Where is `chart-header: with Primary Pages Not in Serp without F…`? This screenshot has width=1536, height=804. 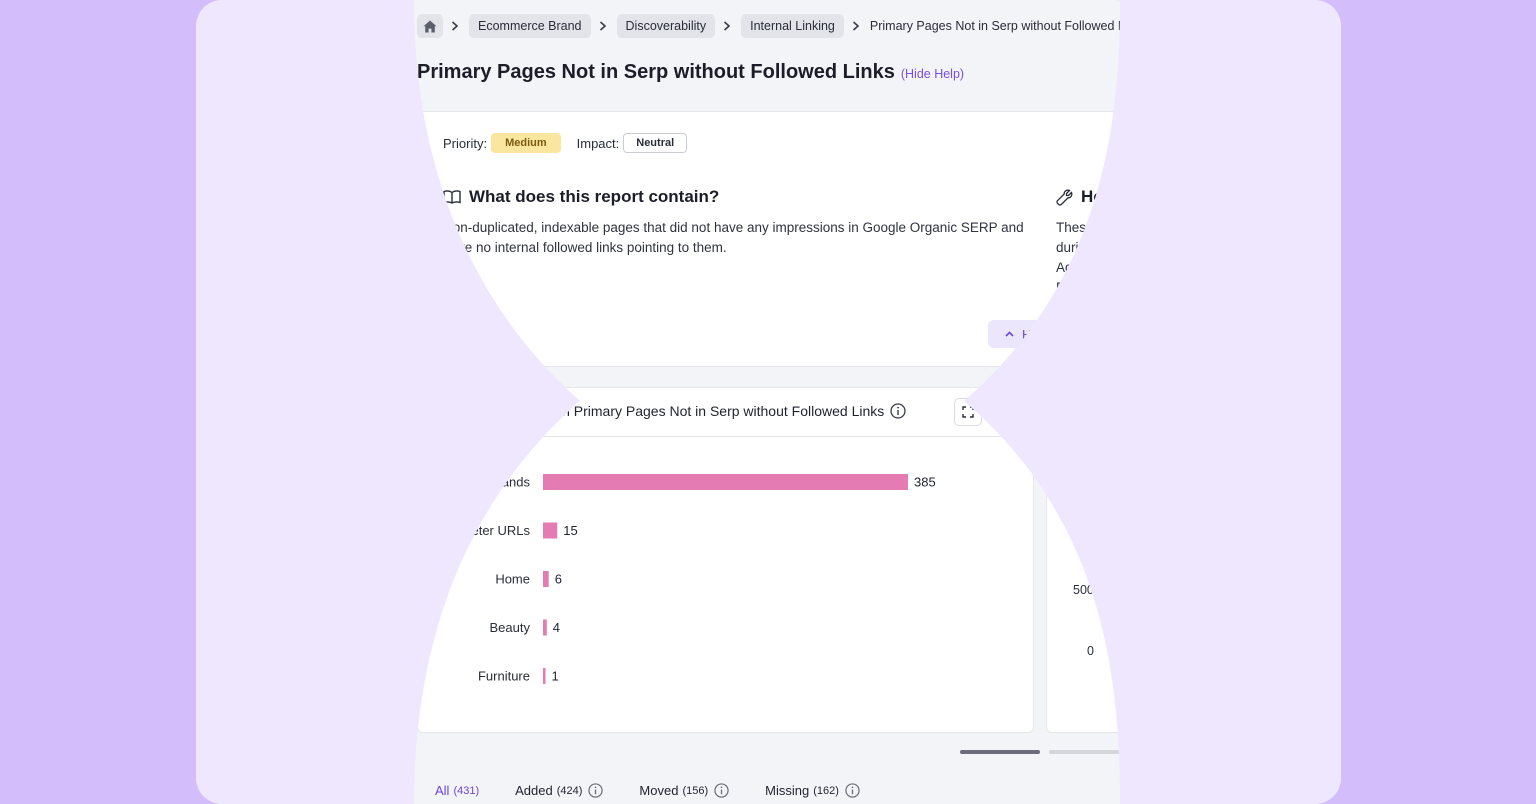
chart-header: with Primary Pages Not in Serp without F… is located at coordinates (725, 412).